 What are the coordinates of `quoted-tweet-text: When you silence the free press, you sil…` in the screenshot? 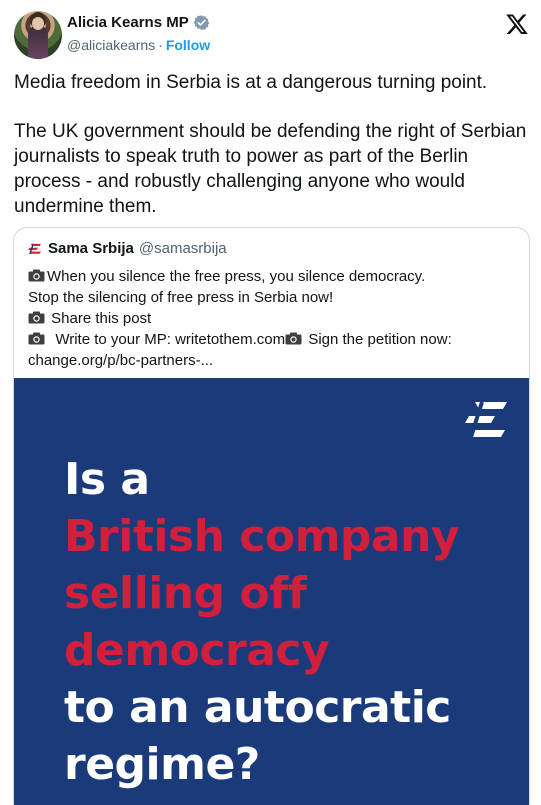 It's located at (273, 318).